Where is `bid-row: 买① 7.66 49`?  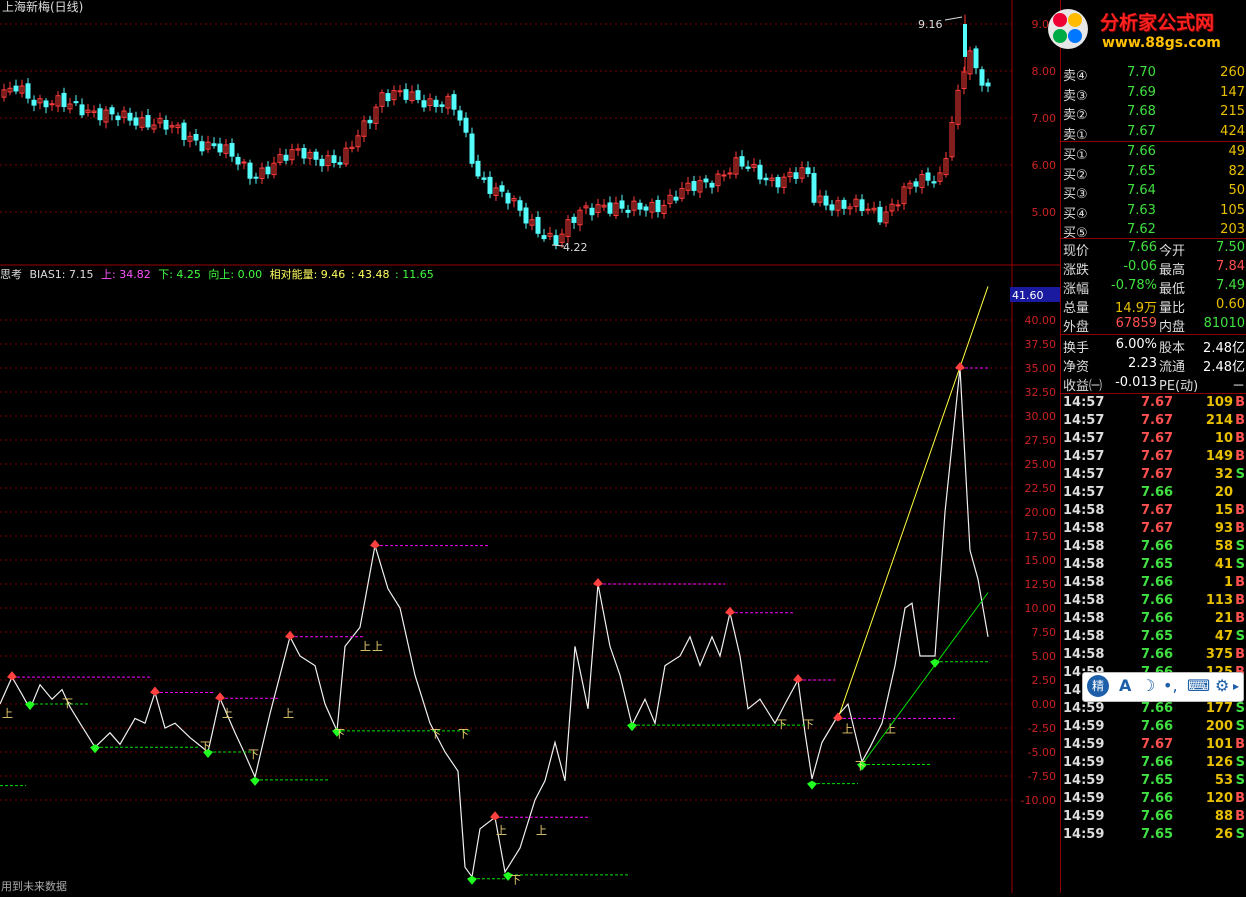
bid-row: 买① 7.66 49 is located at coordinates (1153, 153).